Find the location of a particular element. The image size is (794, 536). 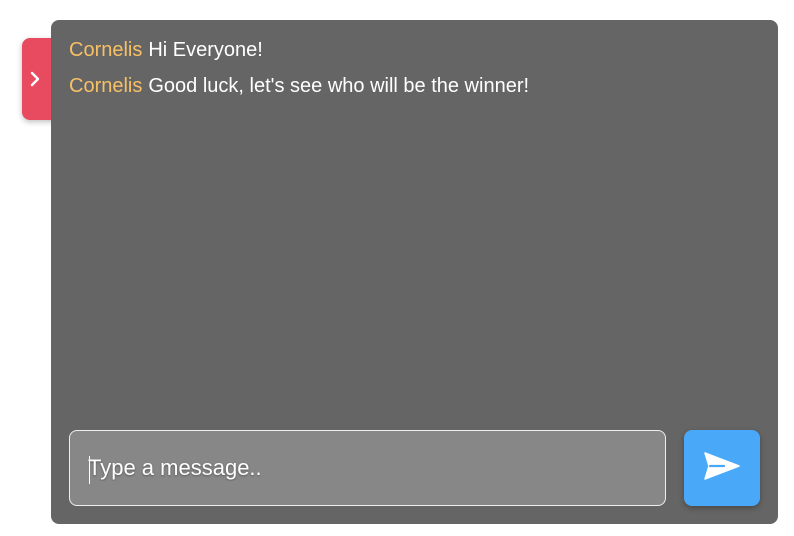

send-icon is located at coordinates (722, 468).